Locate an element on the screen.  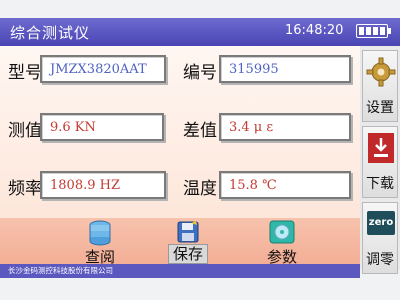
model-label: 型号 is located at coordinates (25, 73).